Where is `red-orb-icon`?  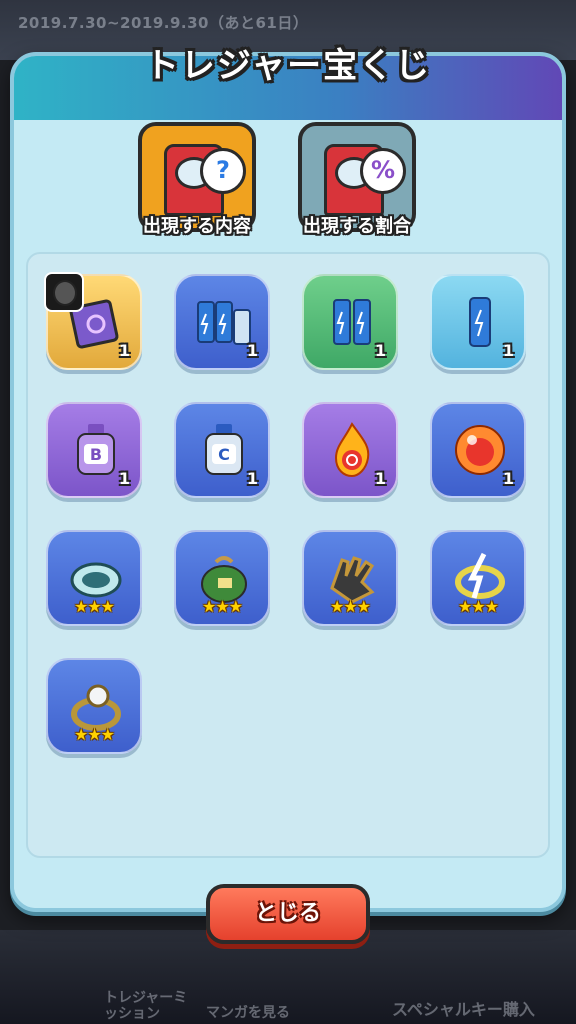 red-orb-icon is located at coordinates (480, 450).